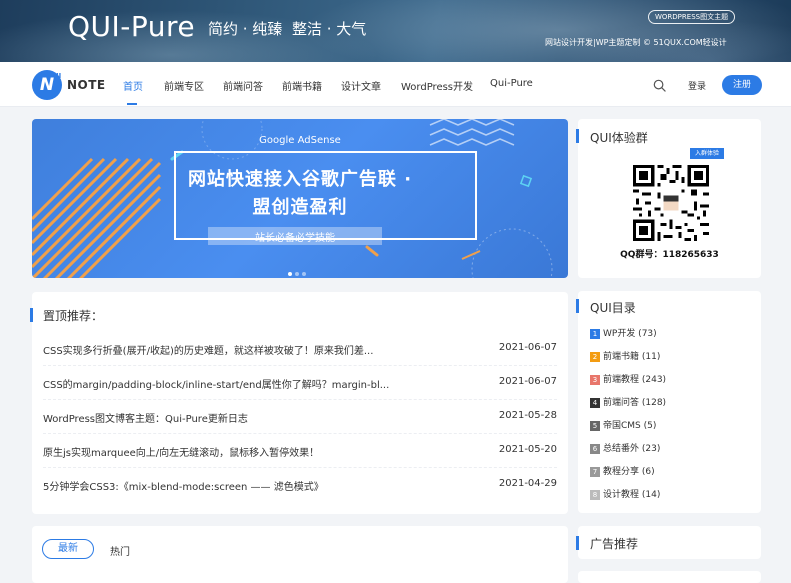 This screenshot has width=791, height=583. I want to click on qq-group-card: QUI体验群 入群体验 QQ群号：118265633, so click(668, 198).